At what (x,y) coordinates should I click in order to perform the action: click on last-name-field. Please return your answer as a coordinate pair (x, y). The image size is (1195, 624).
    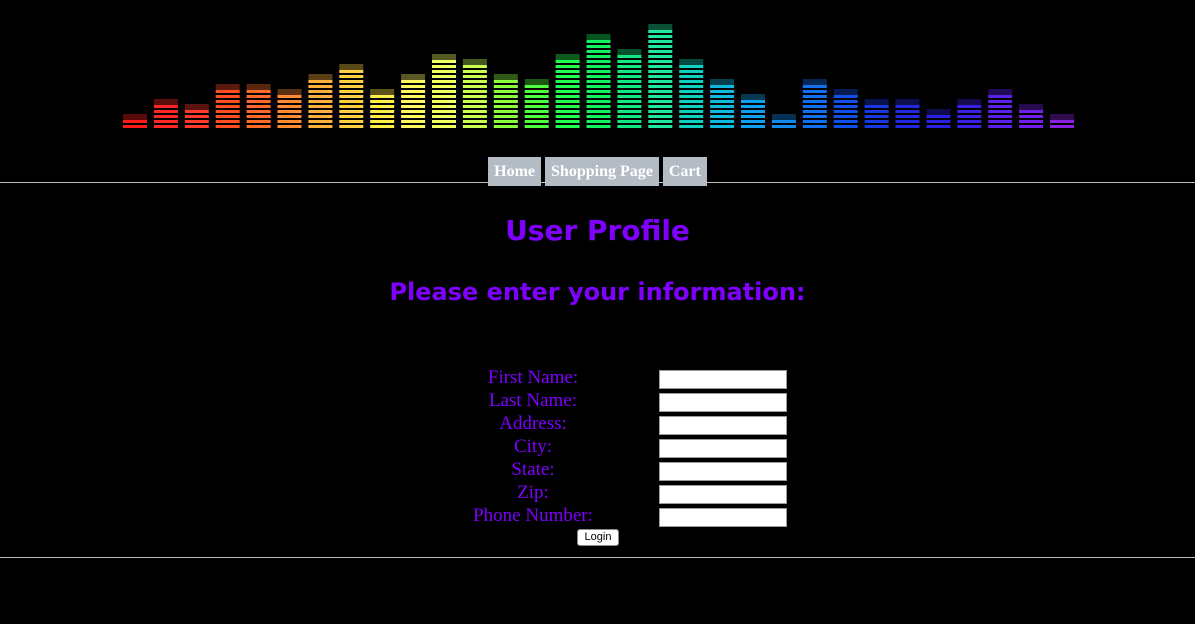
    Looking at the image, I should click on (723, 402).